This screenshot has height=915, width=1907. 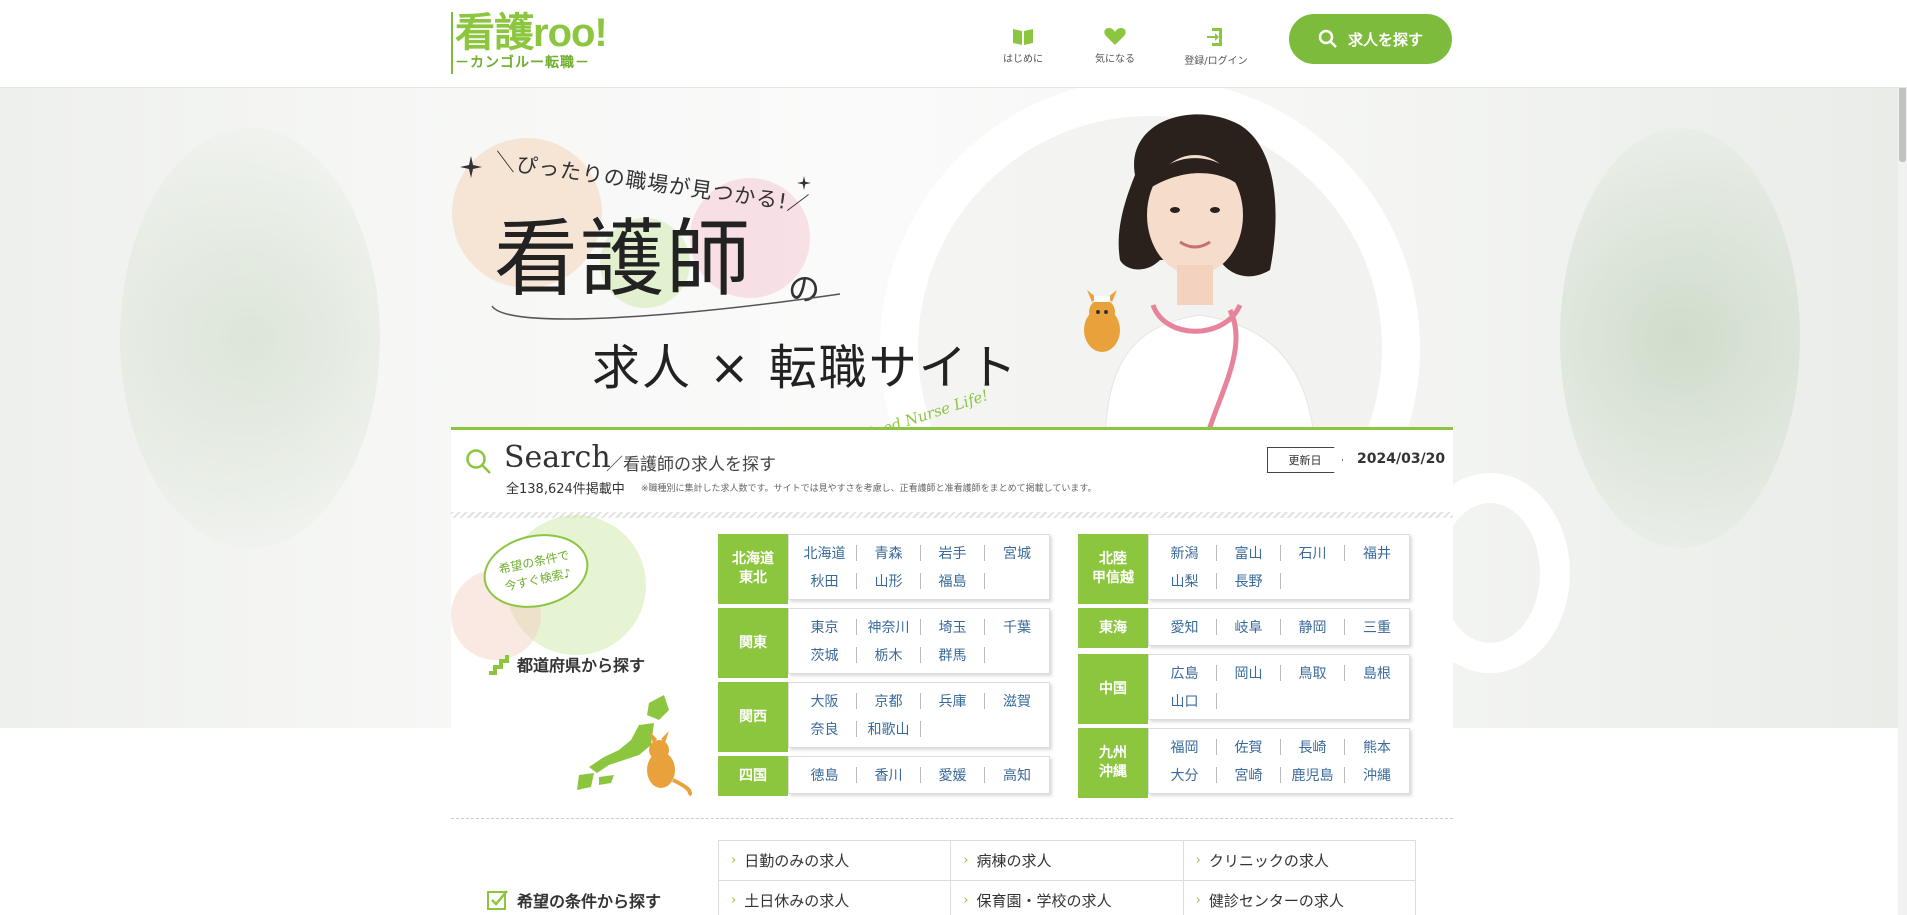 What do you see at coordinates (1214, 37) in the screenshot?
I see `login-icon` at bounding box center [1214, 37].